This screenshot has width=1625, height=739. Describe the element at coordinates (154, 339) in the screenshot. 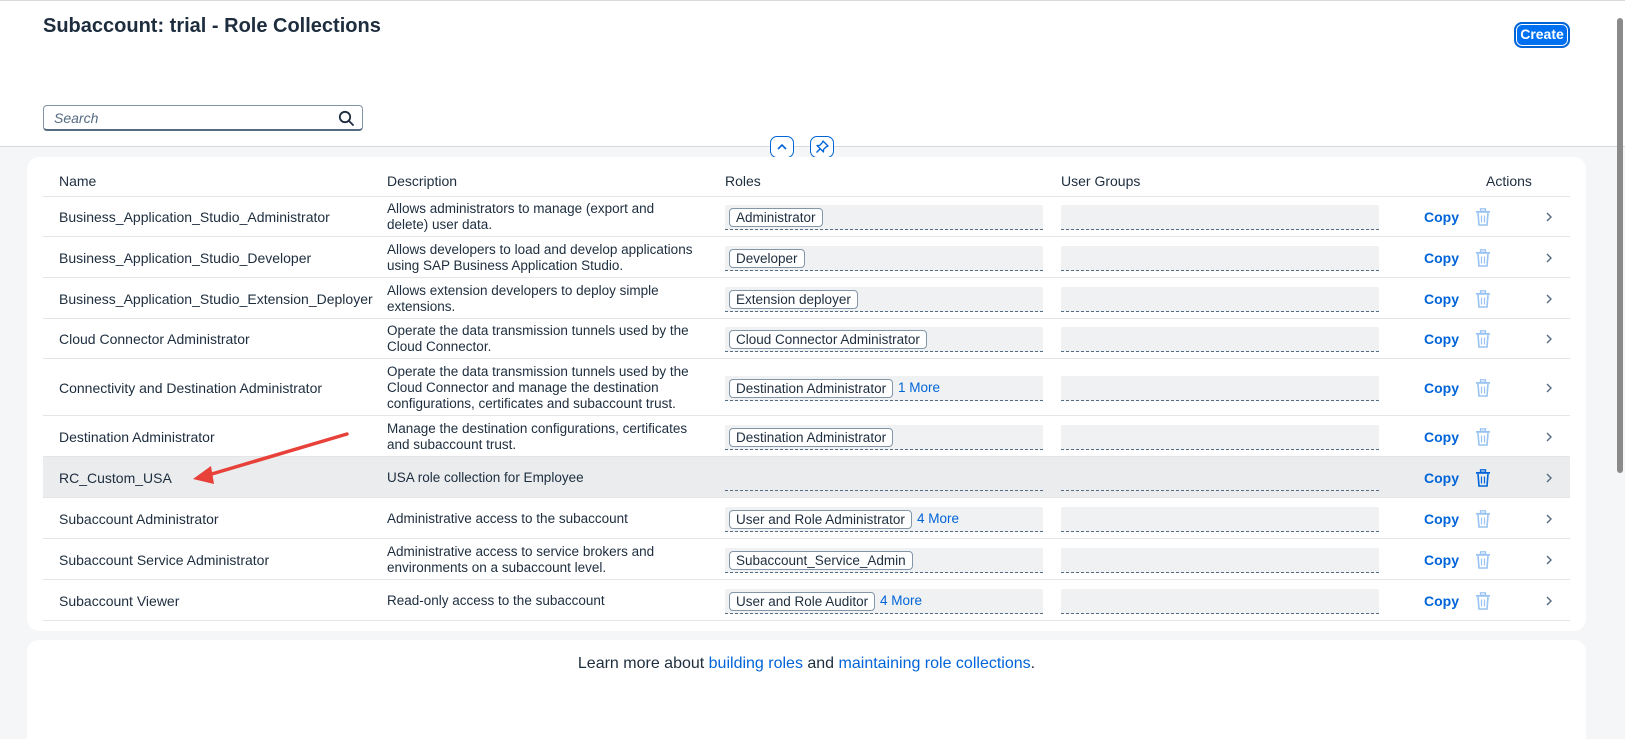

I see `row-name: Cloud Connector Administrator` at that location.